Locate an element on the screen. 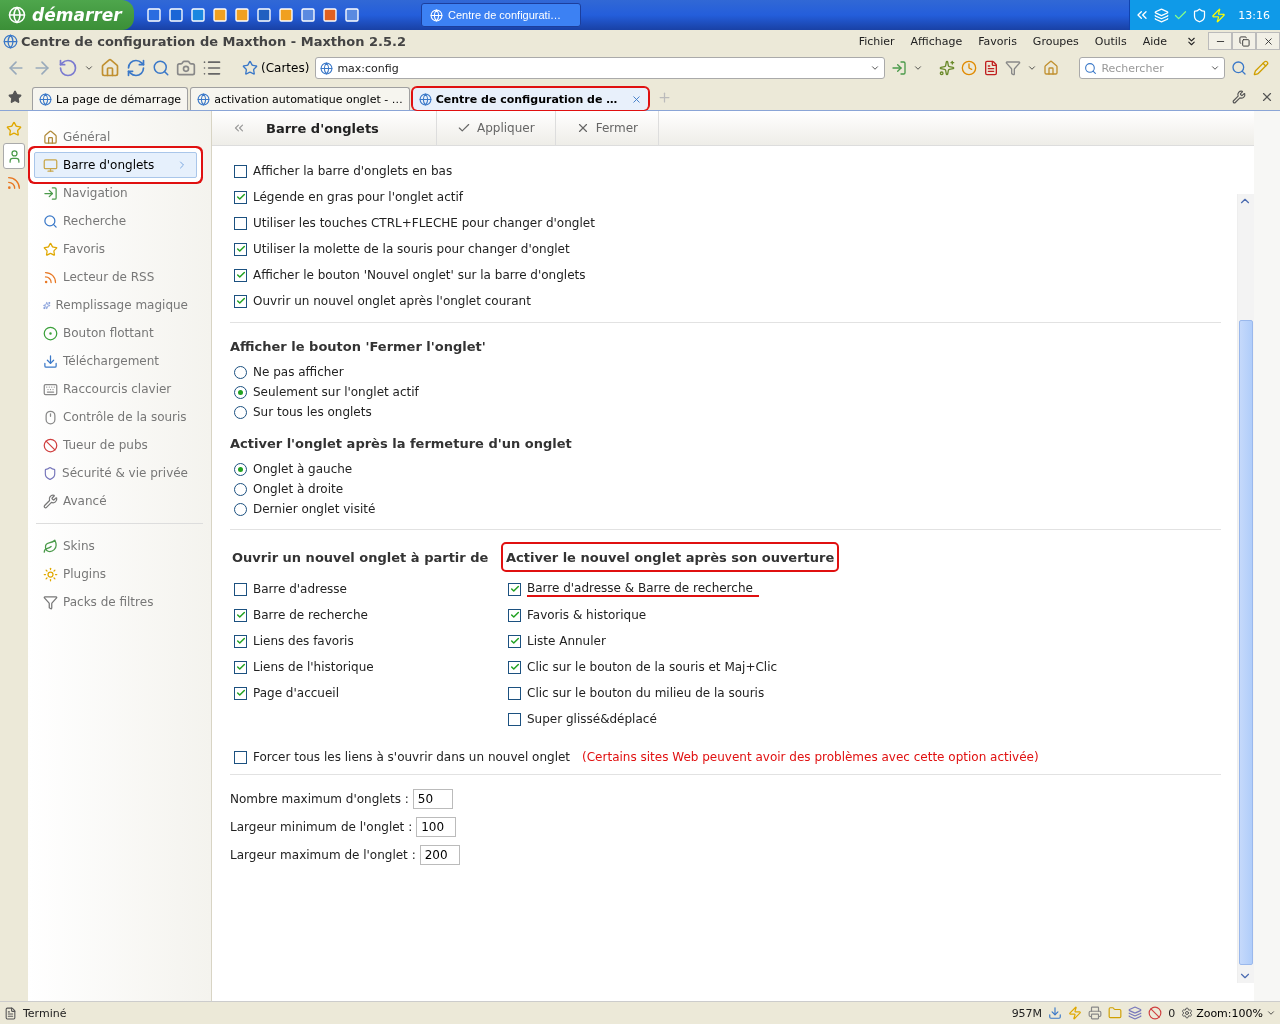 The width and height of the screenshot is (1280, 1024). filter-button is located at coordinates (1013, 68).